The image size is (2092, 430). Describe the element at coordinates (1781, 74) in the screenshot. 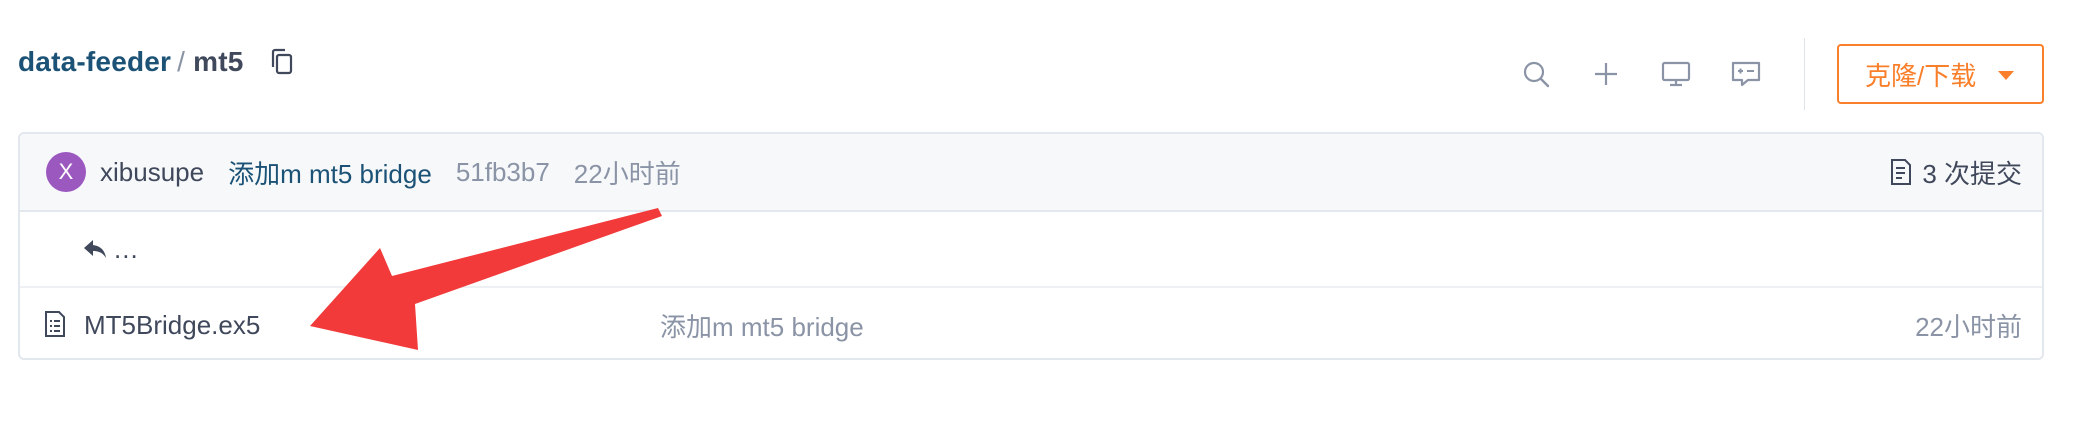

I see `repo-toolbar: 克隆/下载` at that location.